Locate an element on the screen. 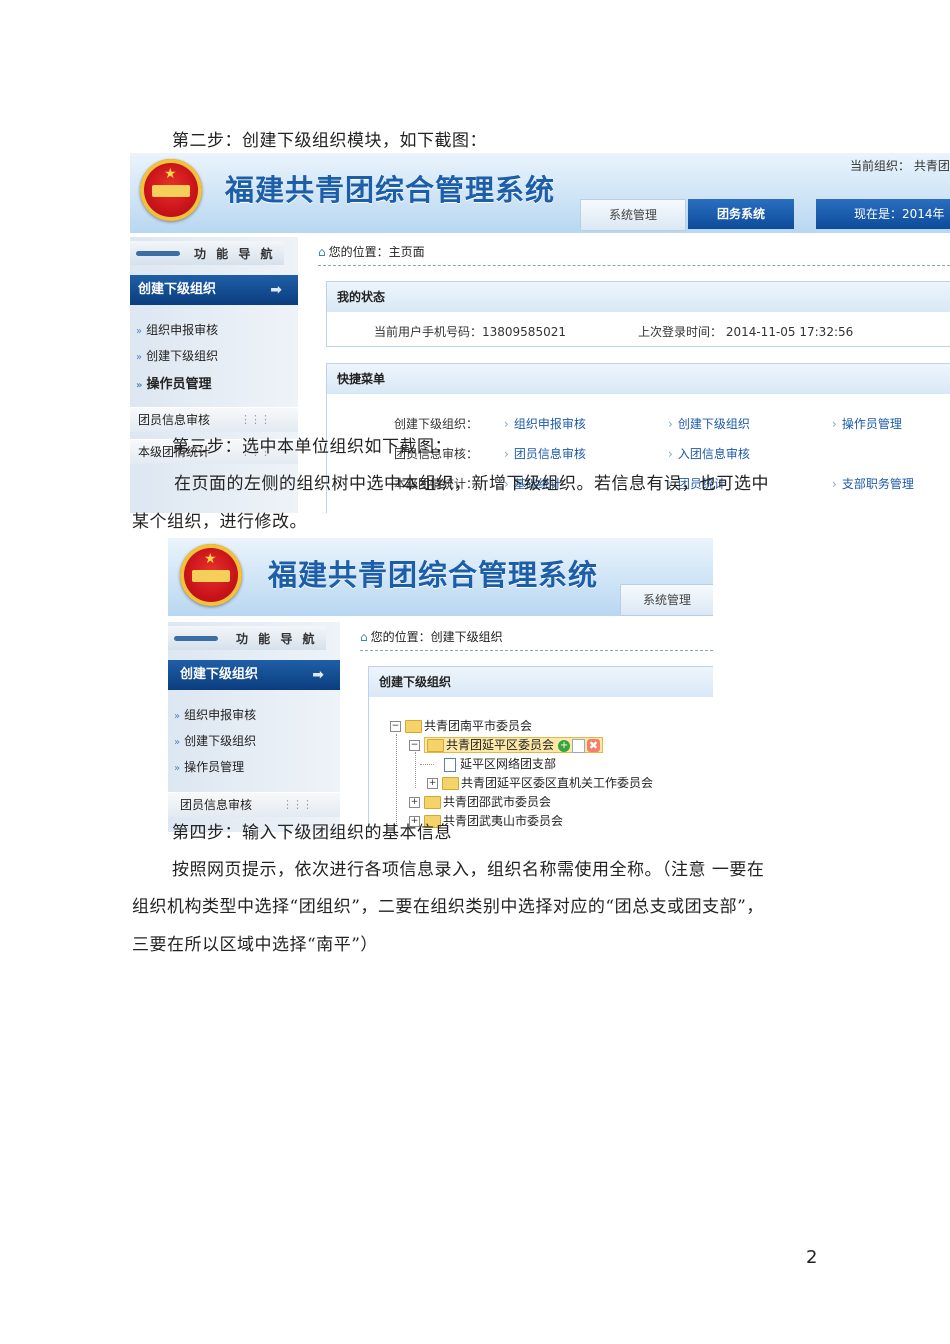  quick-link: › 团员信息审核 is located at coordinates (545, 453).